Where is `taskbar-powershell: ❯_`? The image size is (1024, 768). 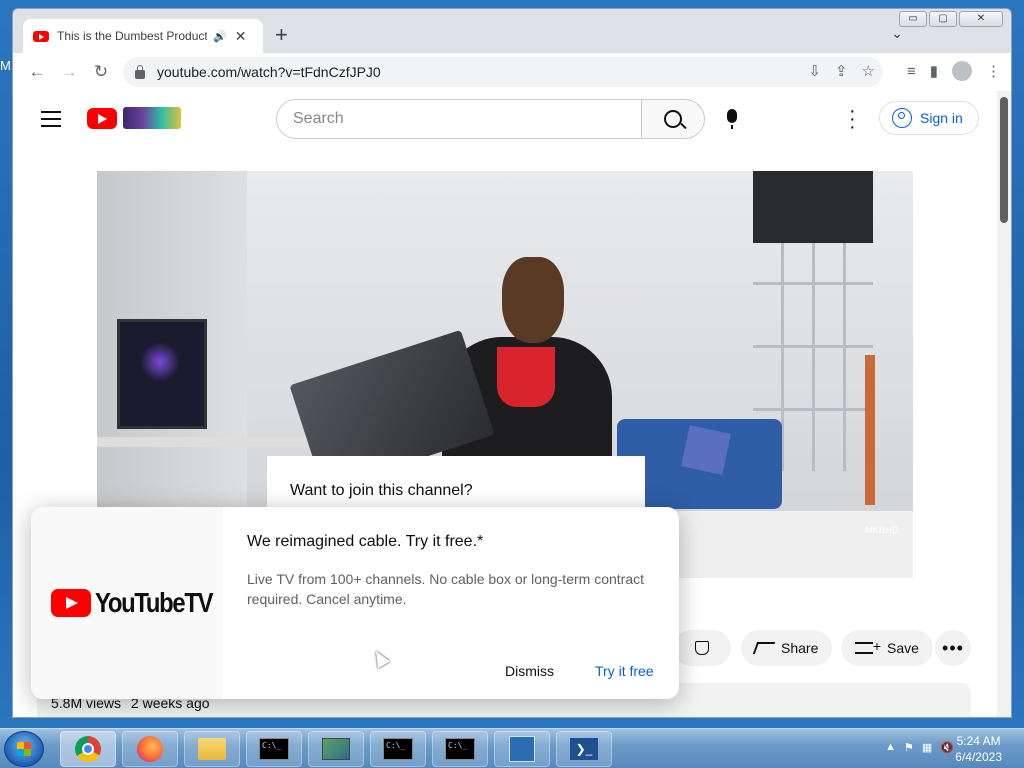
taskbar-powershell: ❯_ is located at coordinates (584, 749).